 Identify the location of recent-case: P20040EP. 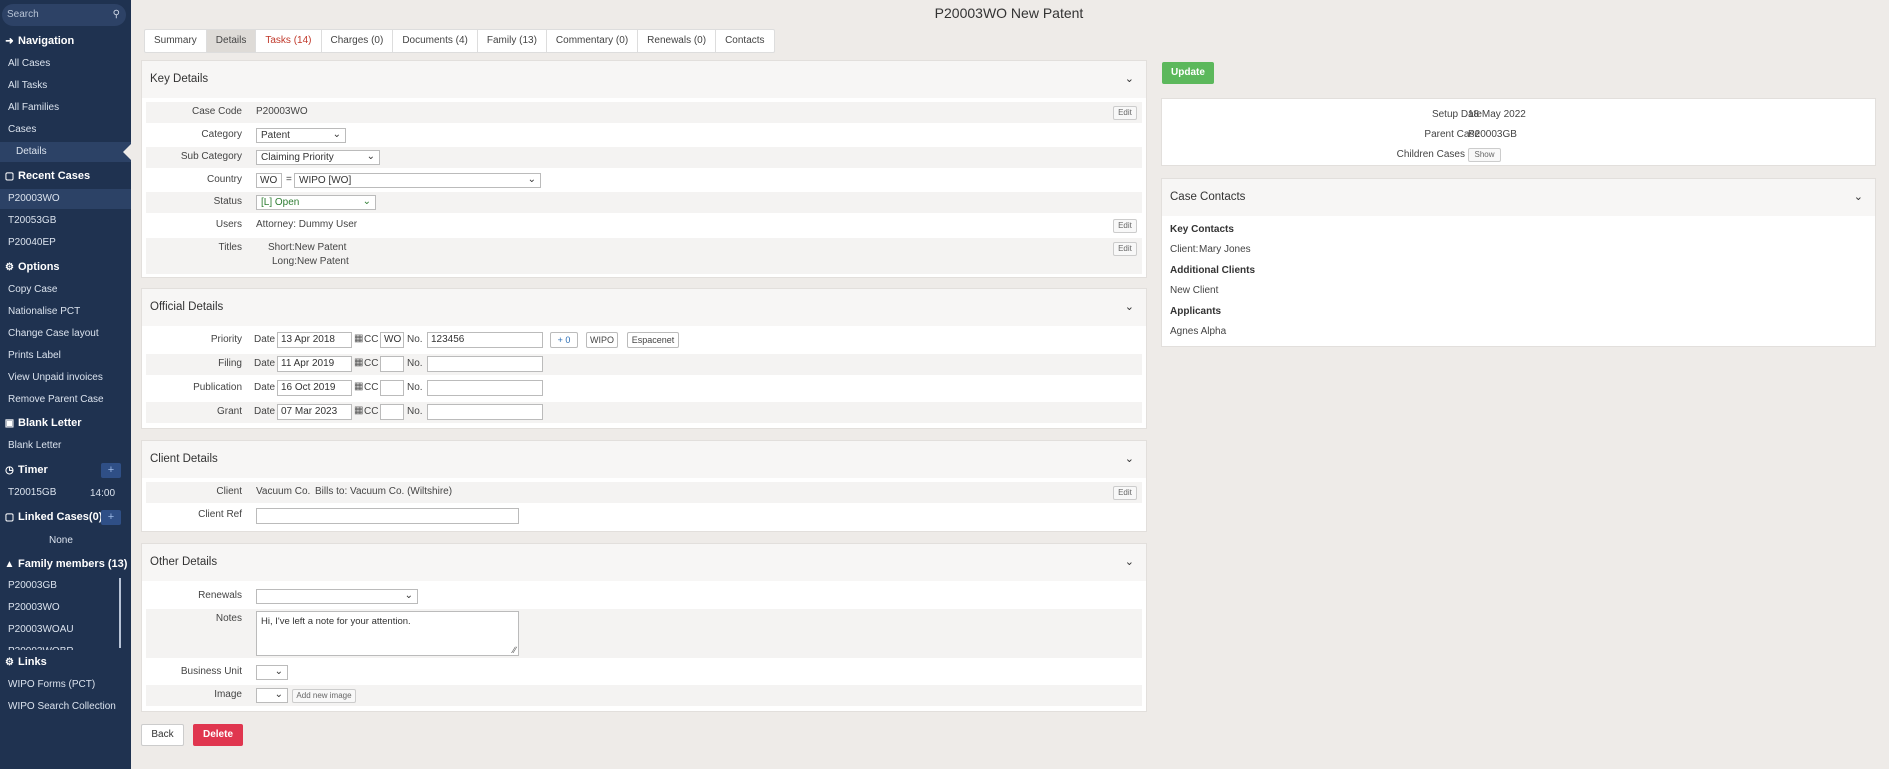
(65, 243).